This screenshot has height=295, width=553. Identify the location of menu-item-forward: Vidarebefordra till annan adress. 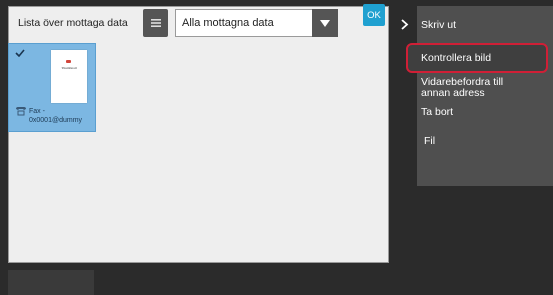
(462, 88).